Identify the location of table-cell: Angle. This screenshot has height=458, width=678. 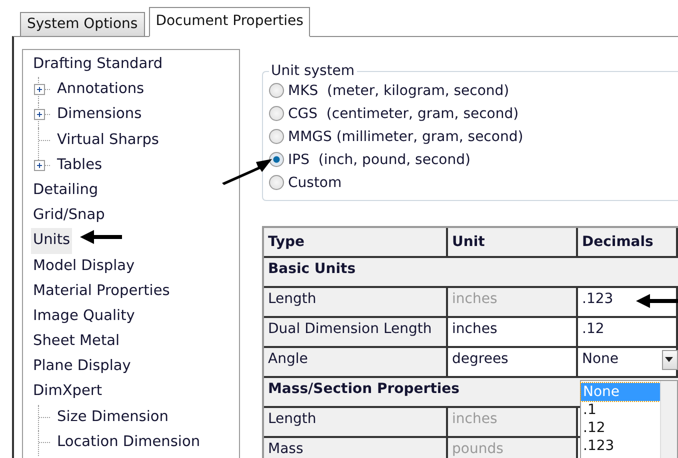
(356, 363).